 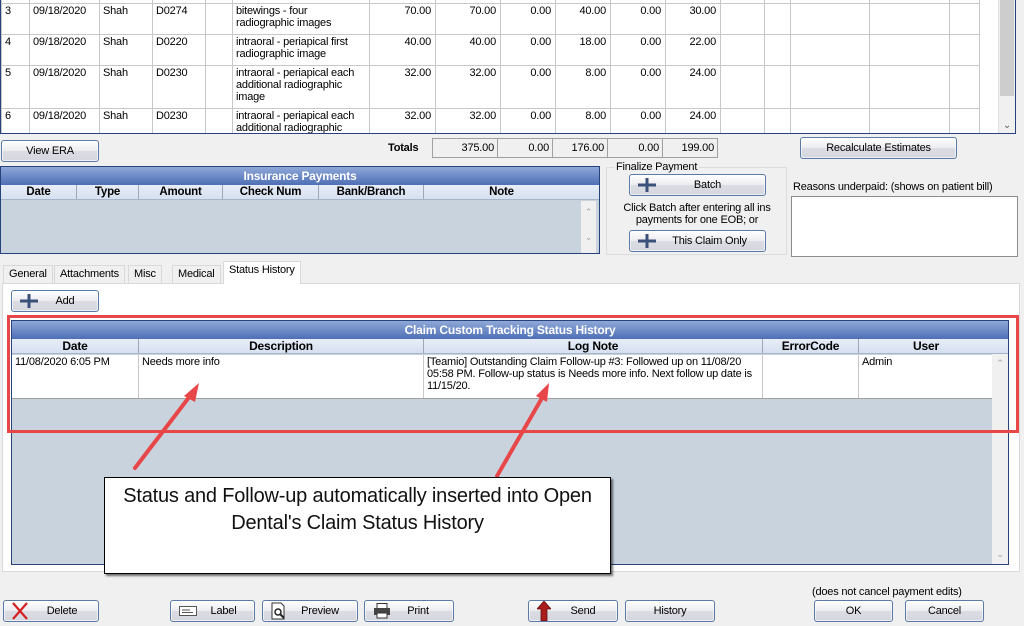 I want to click on recalculate-estimates-button: Recalculate Estimates, so click(x=878, y=148).